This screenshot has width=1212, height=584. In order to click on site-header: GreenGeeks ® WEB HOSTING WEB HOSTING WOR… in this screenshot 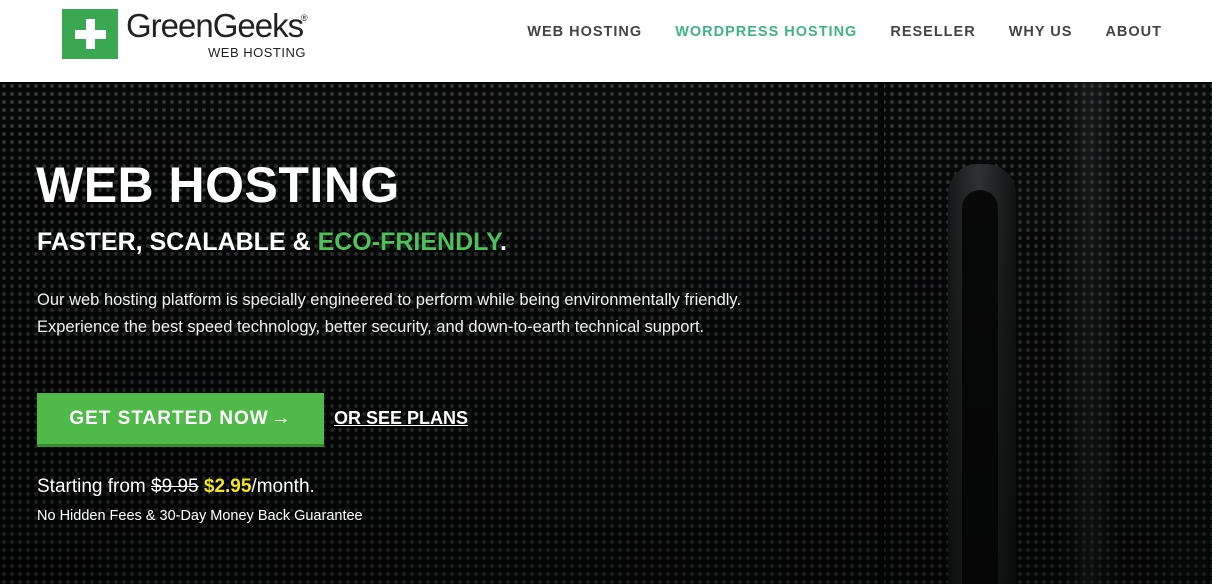, I will do `click(606, 41)`.